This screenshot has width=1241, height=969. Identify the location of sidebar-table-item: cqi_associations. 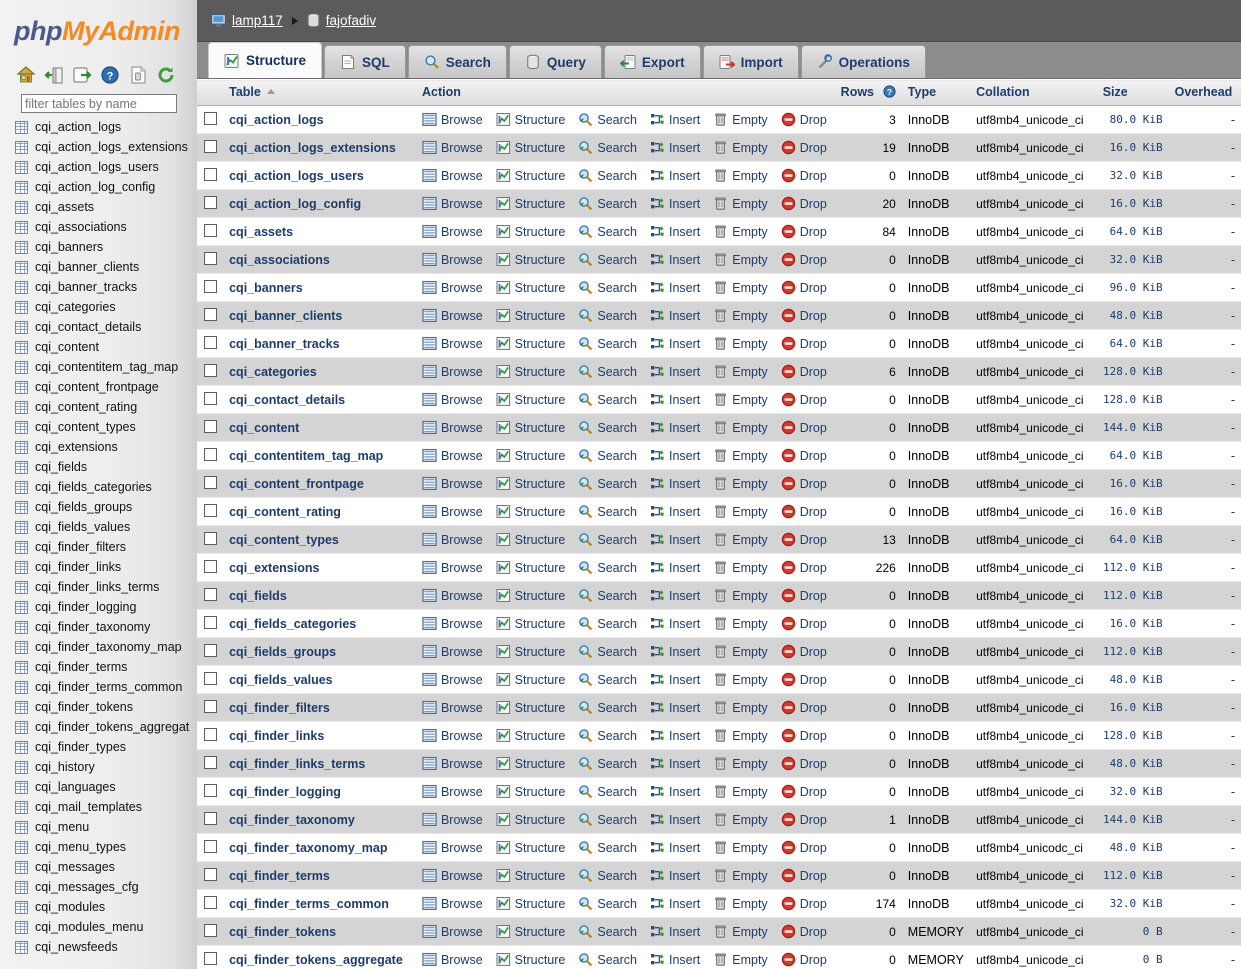
(106, 227).